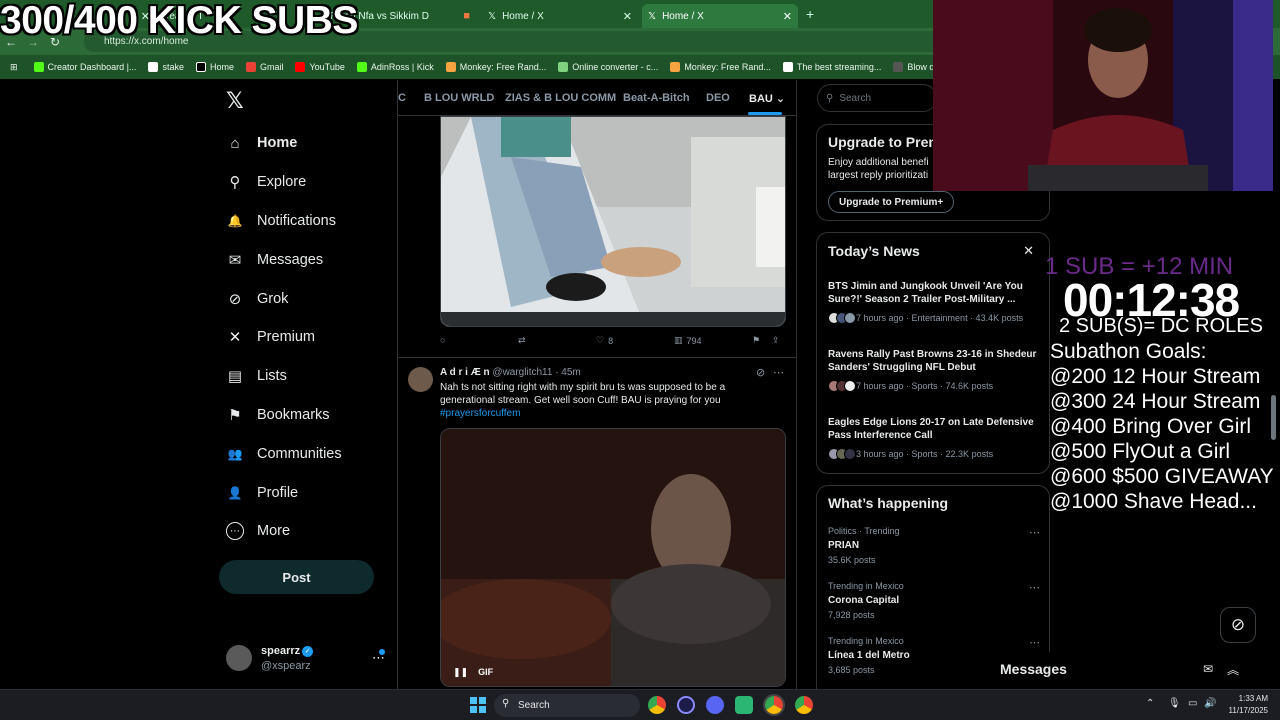 This screenshot has width=1280, height=720. Describe the element at coordinates (308, 659) in the screenshot. I see `account-switcher: spearrz ✓ @xspearz ⋯` at that location.